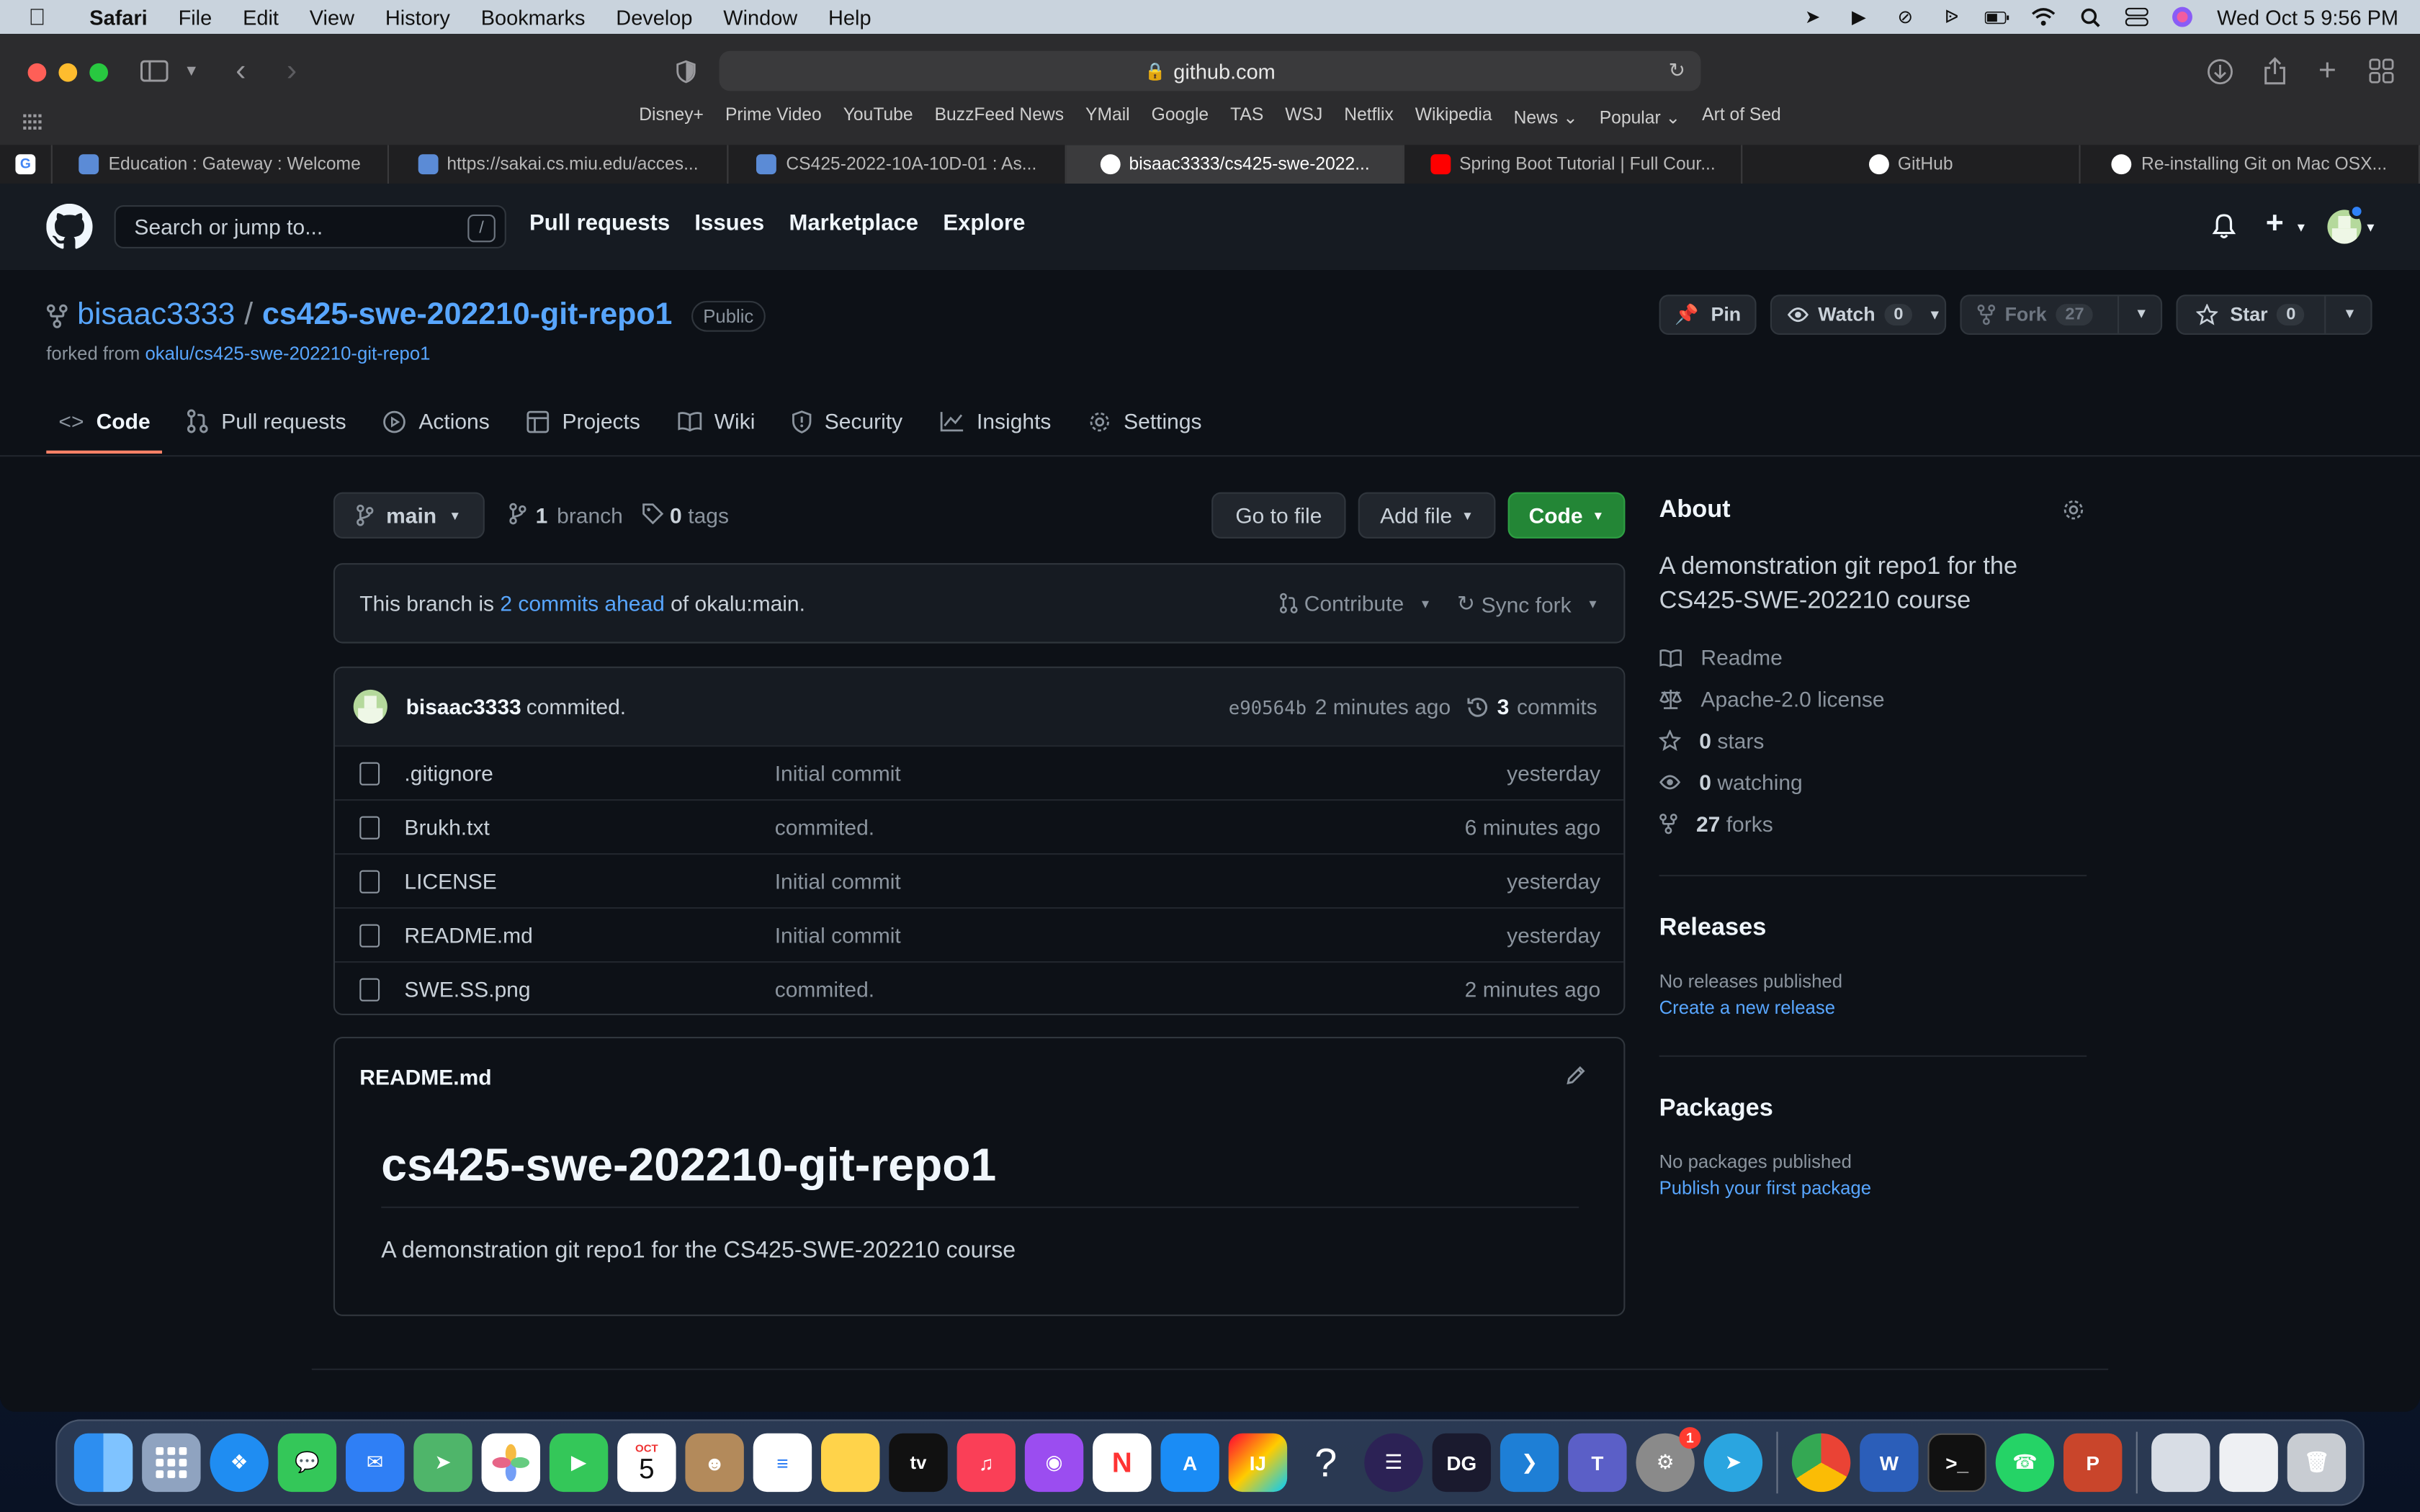  What do you see at coordinates (1325, 1463) in the screenshot?
I see `help-question-icon: ?` at bounding box center [1325, 1463].